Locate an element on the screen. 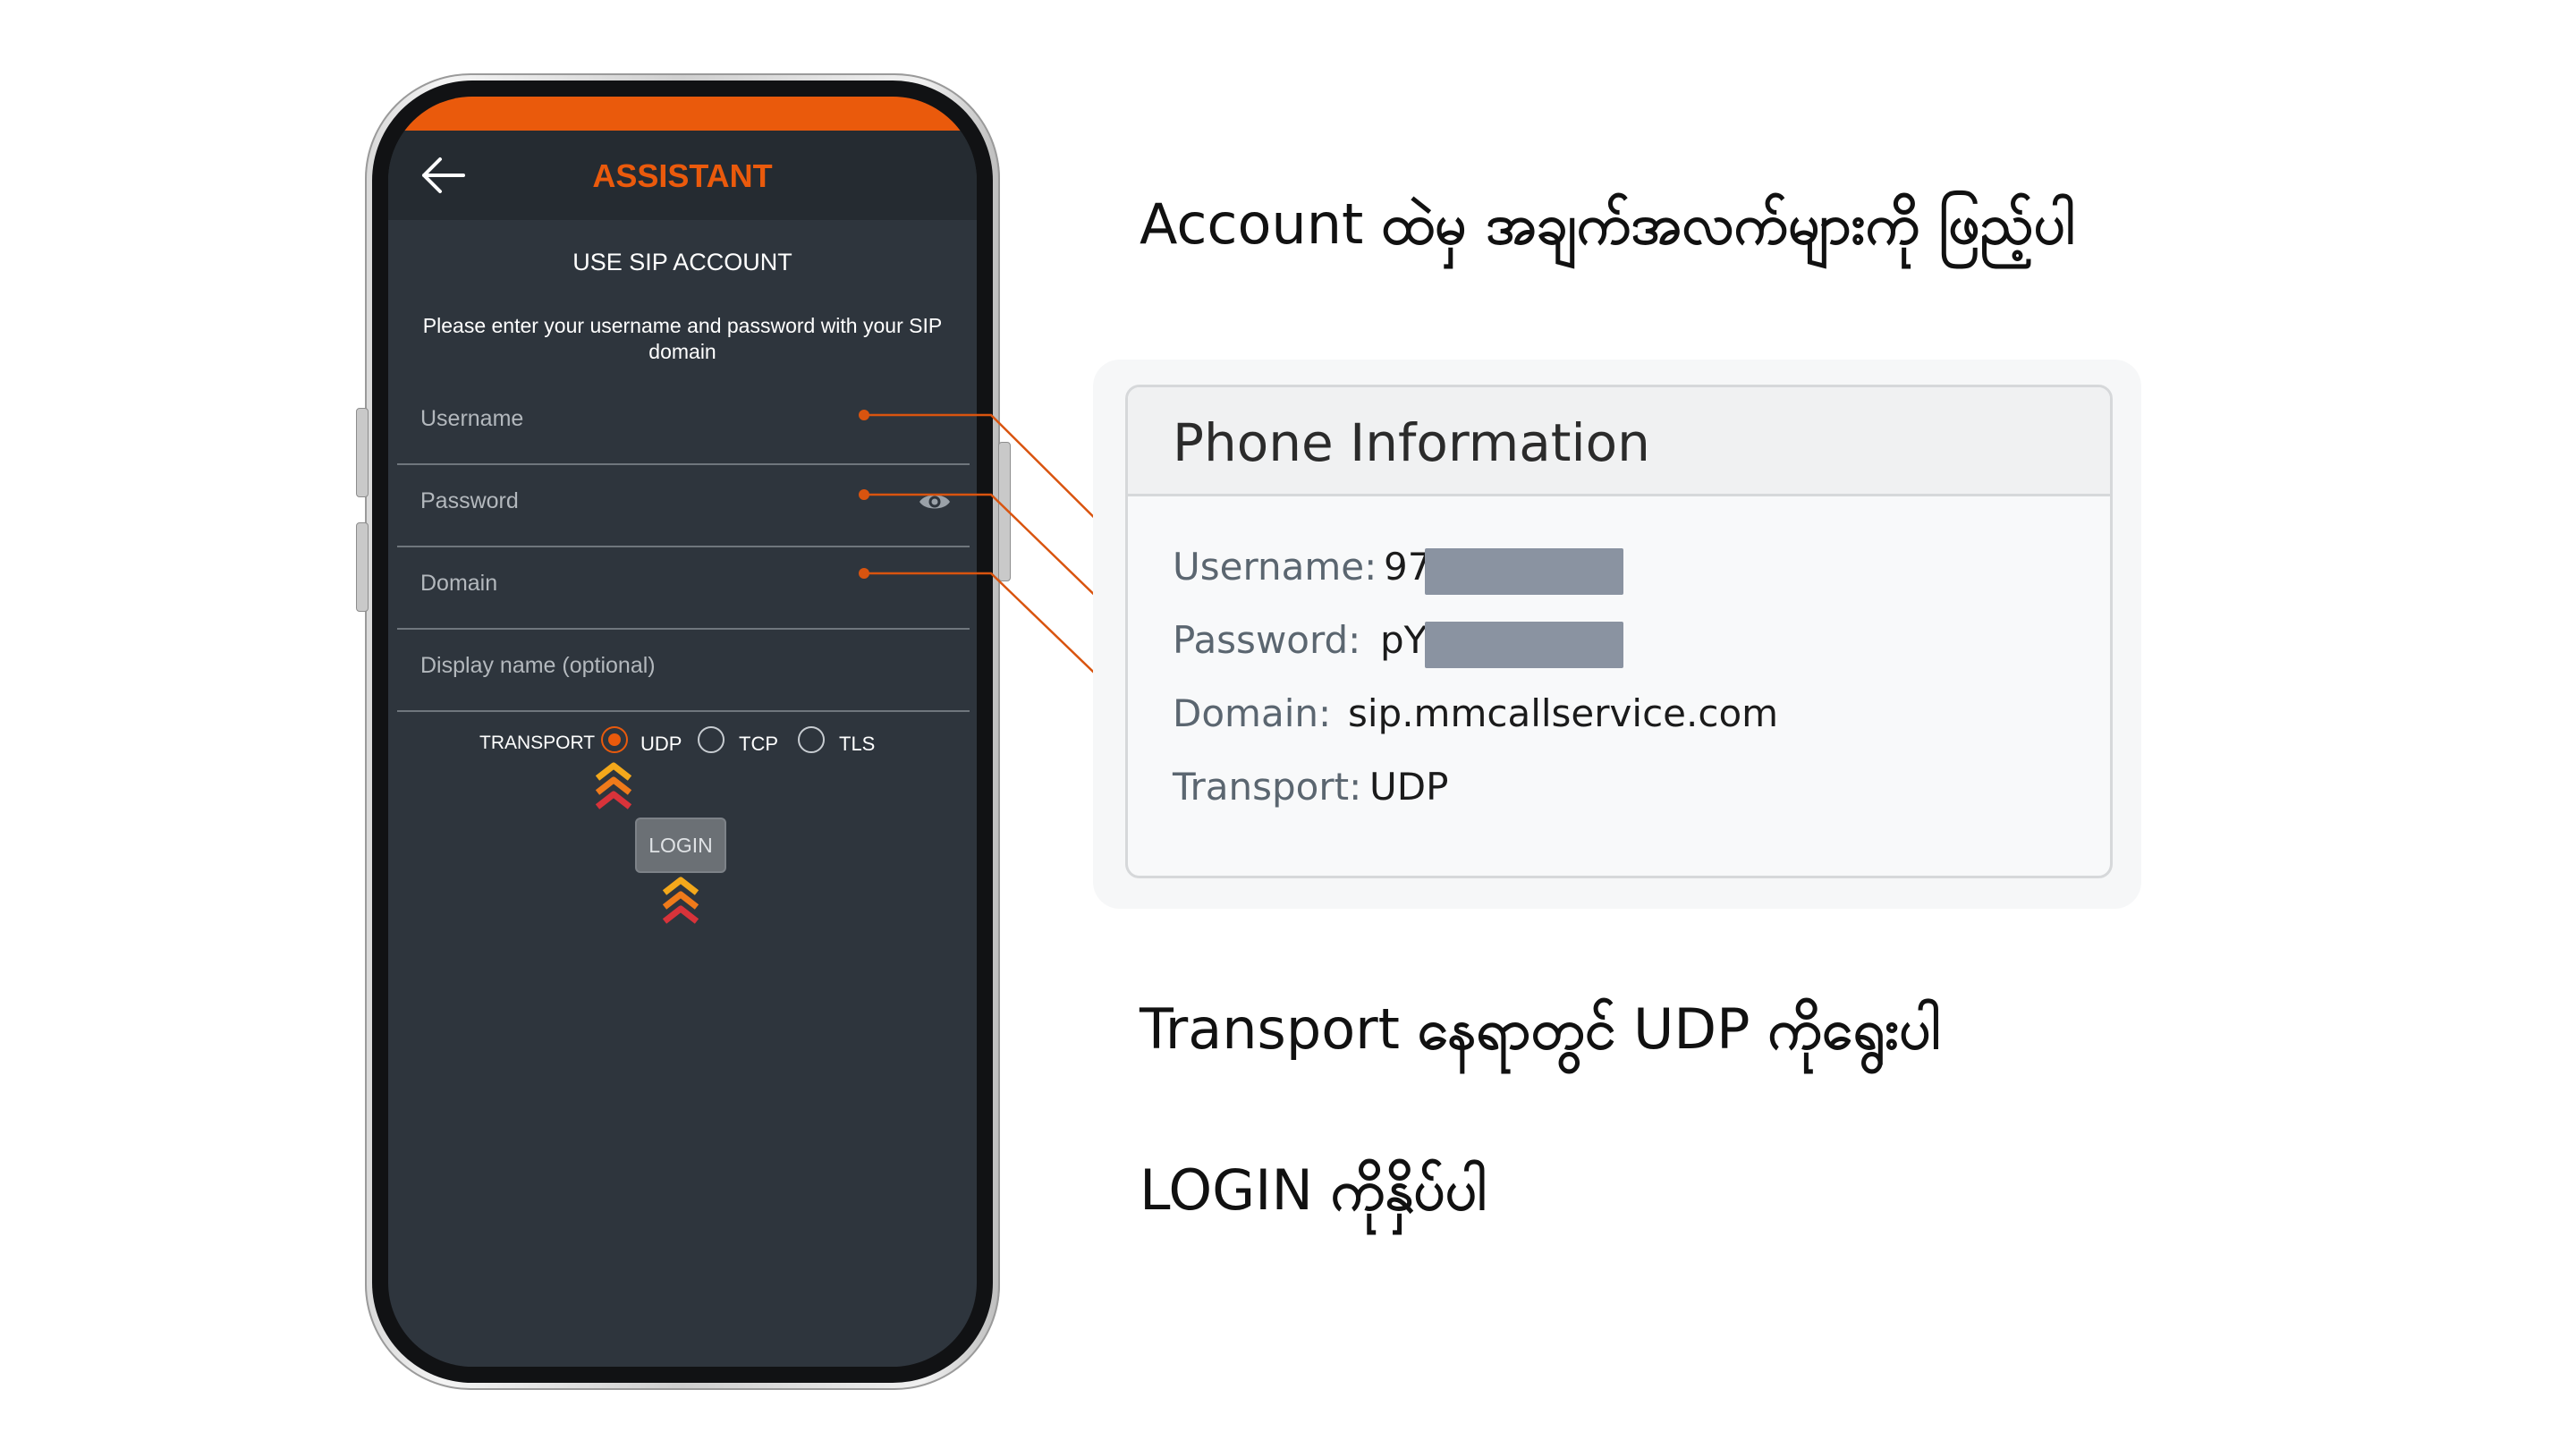 This screenshot has height=1449, width=2576. step1-english: Account is located at coordinates (1252, 224).